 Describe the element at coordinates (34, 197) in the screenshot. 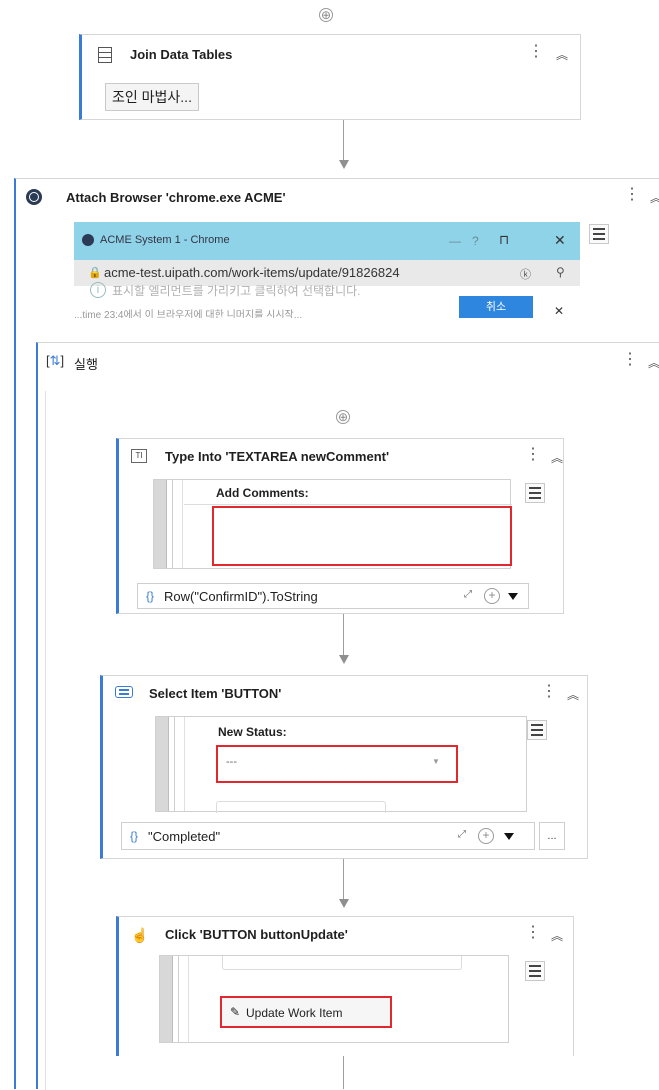

I see `browser-globe-icon` at that location.